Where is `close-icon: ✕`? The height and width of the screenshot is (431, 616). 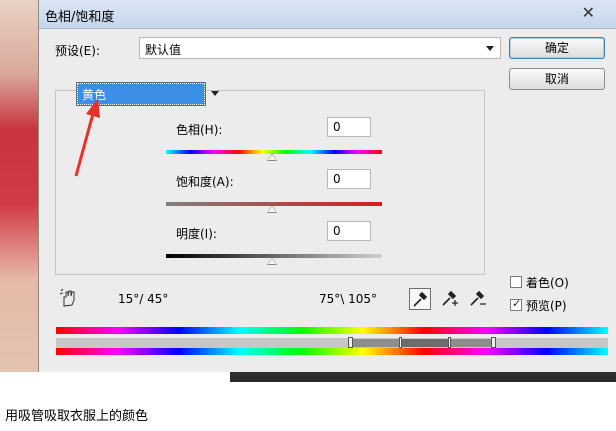
close-icon: ✕ is located at coordinates (588, 12).